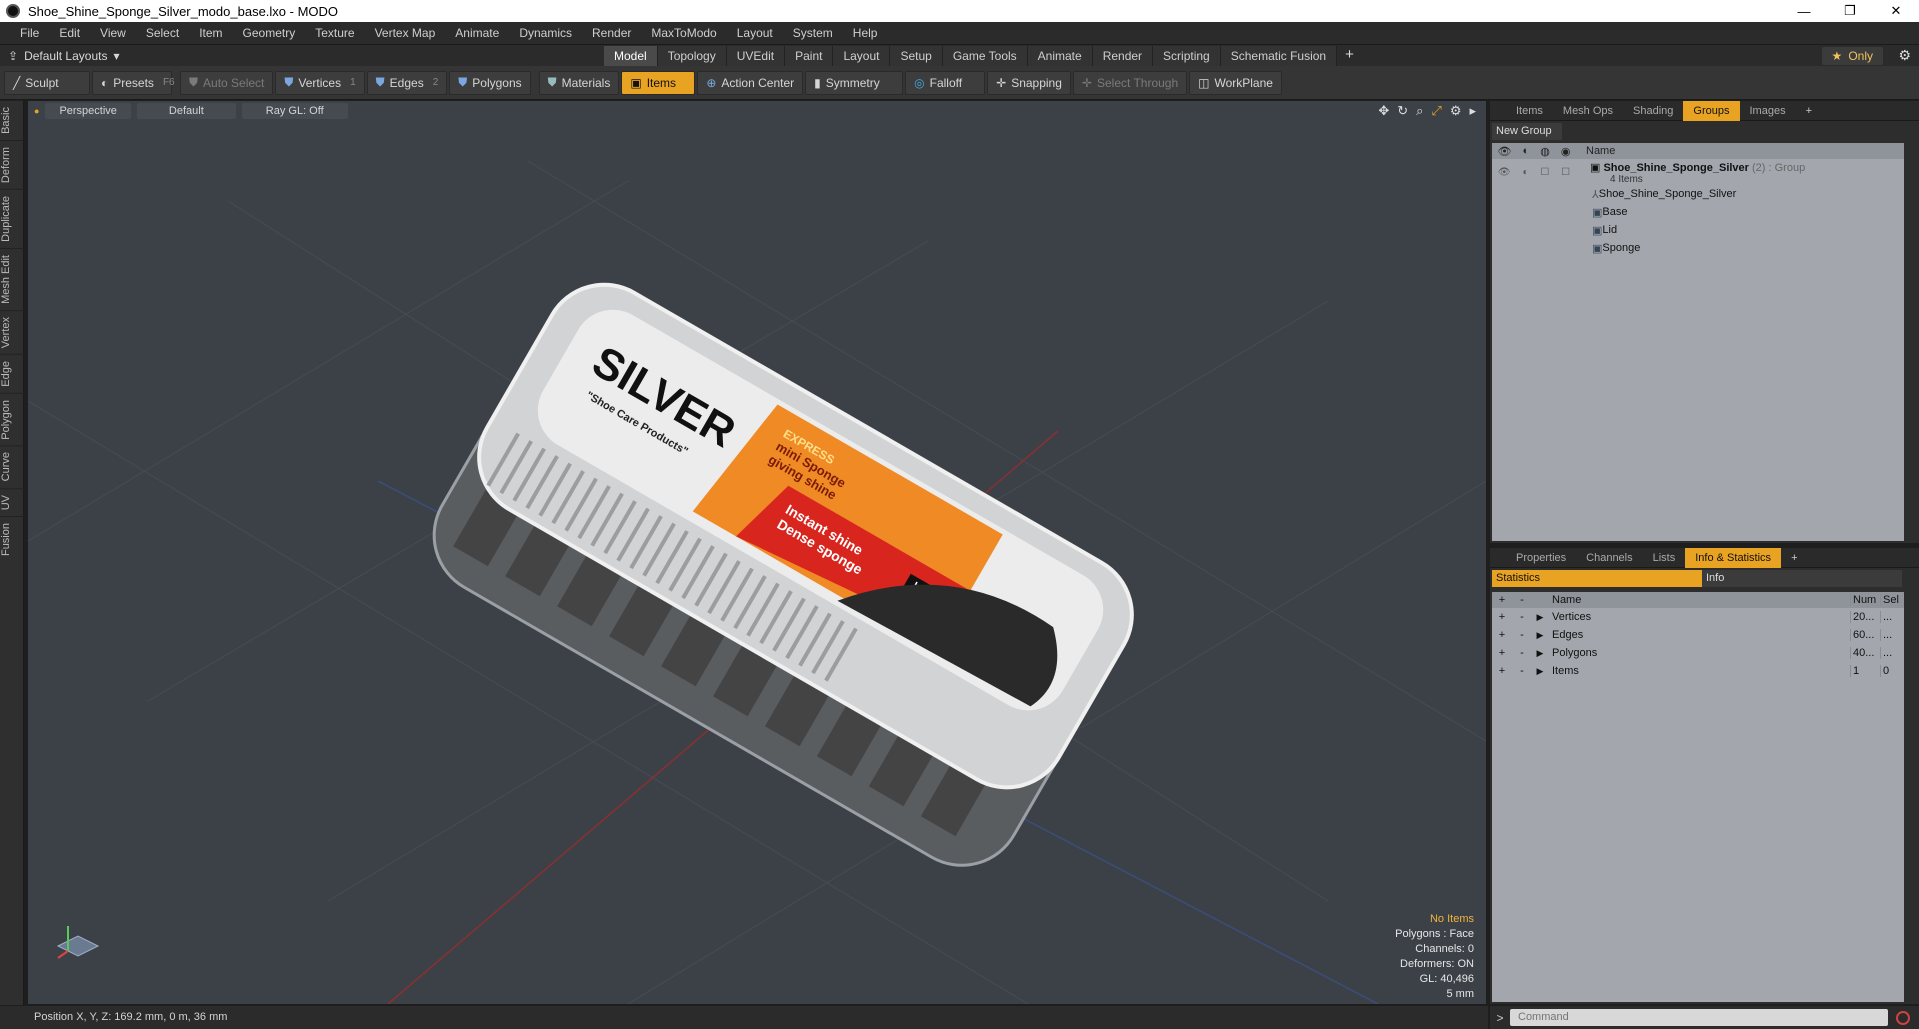  Describe the element at coordinates (1522, 600) in the screenshot. I see `collapse-all-icon: -` at that location.